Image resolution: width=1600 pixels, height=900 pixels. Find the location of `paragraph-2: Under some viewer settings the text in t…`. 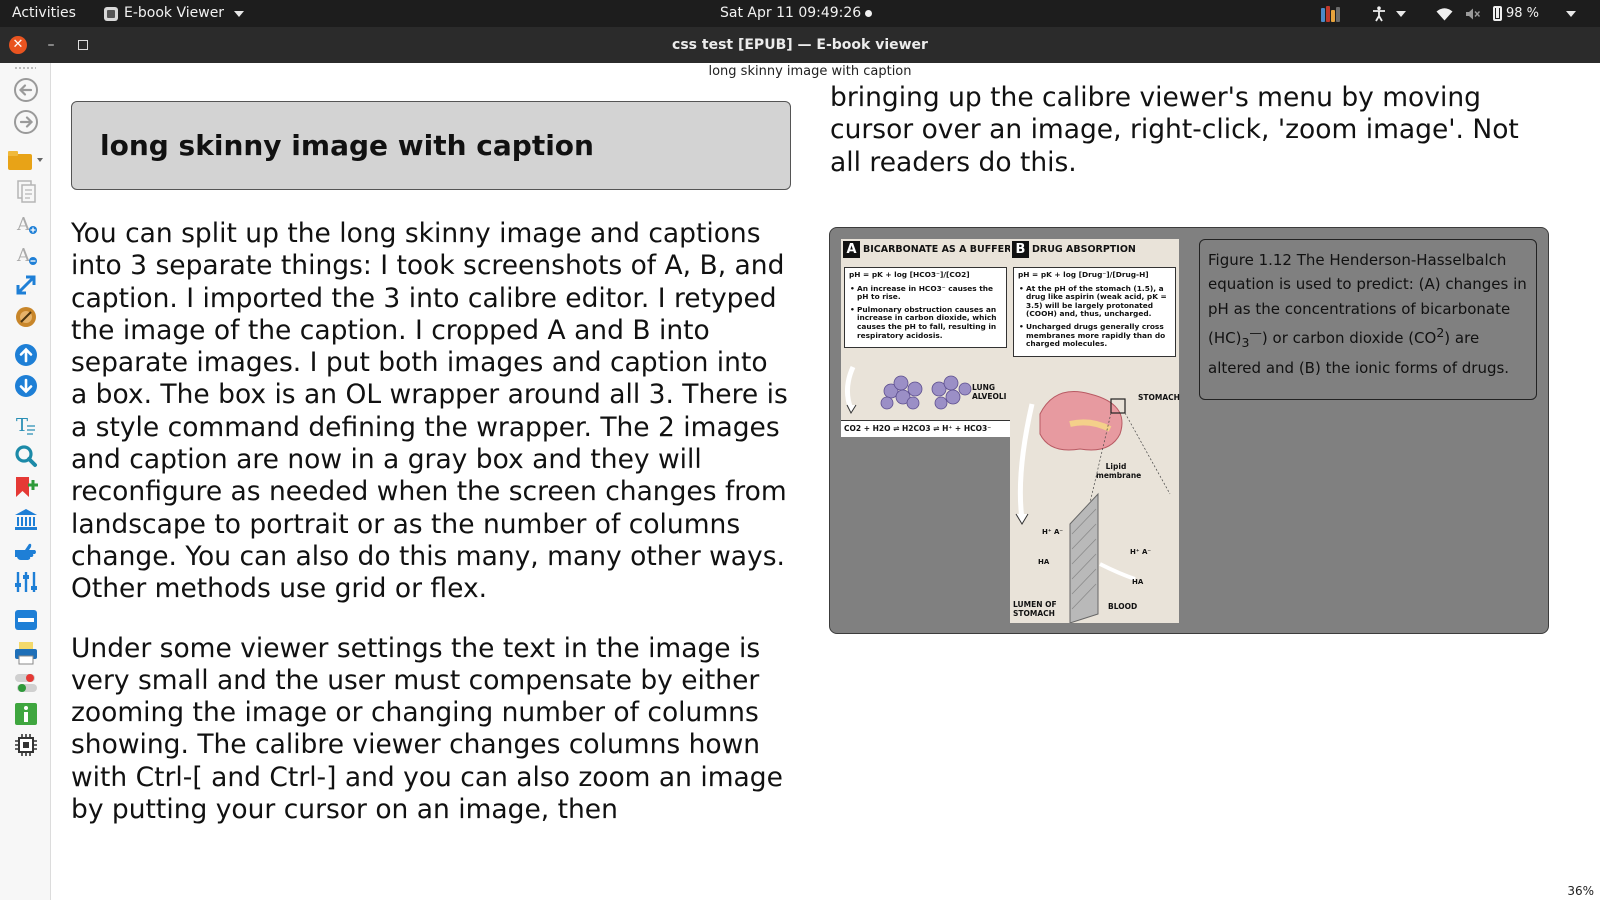

paragraph-2: Under some viewer settings the text in t… is located at coordinates (427, 729).